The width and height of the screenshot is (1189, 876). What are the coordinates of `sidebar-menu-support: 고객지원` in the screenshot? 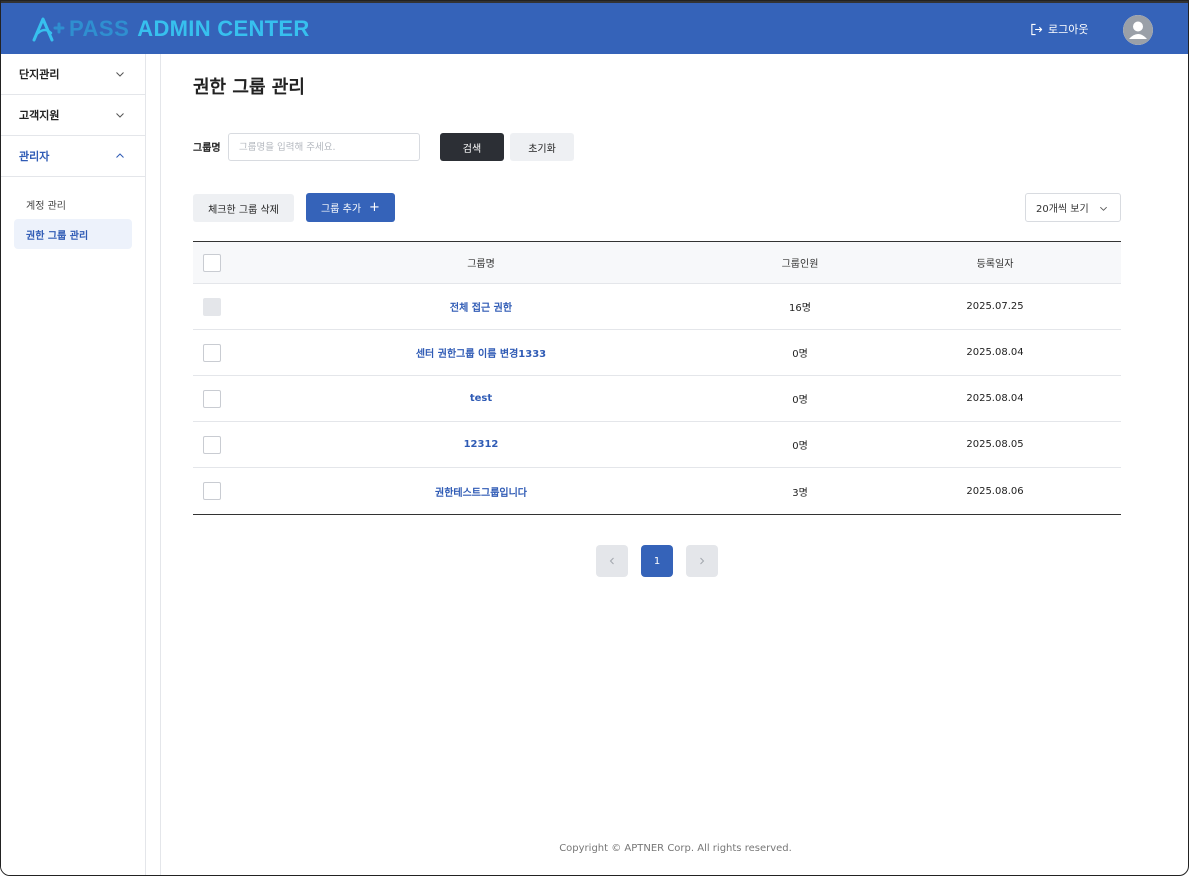 It's located at (73, 115).